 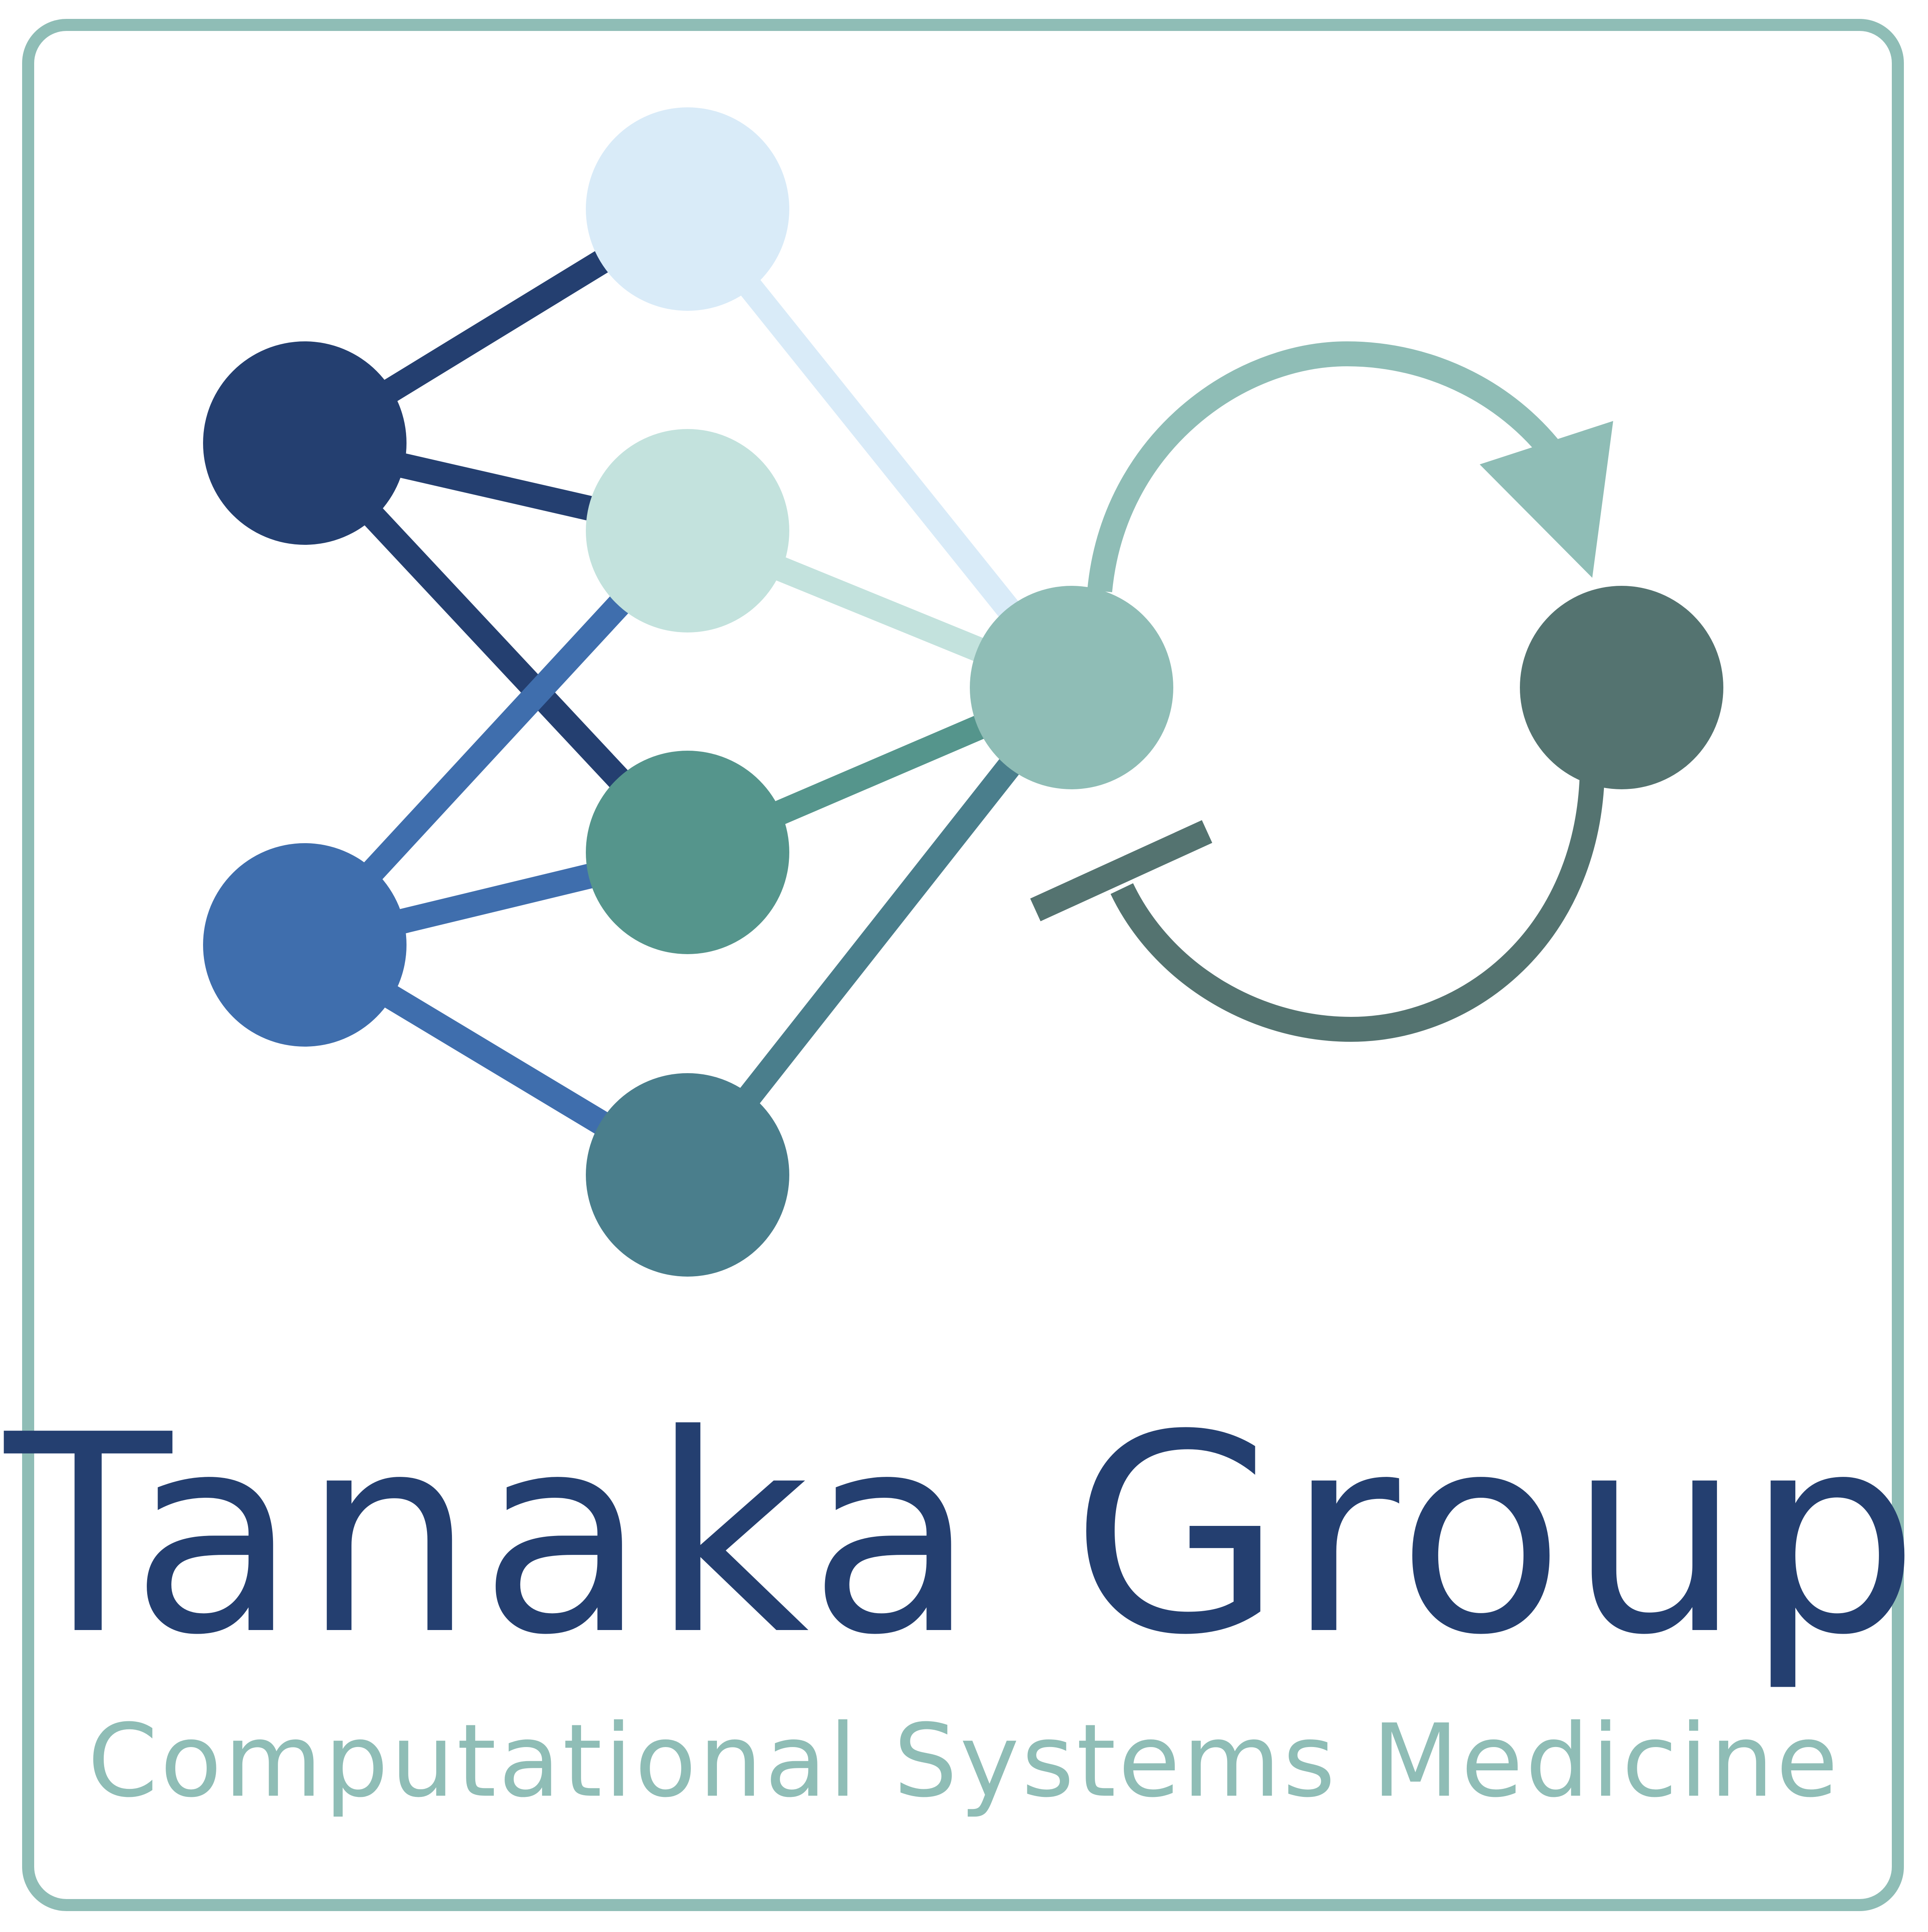 What do you see at coordinates (688, 1175) in the screenshot?
I see `node-steel` at bounding box center [688, 1175].